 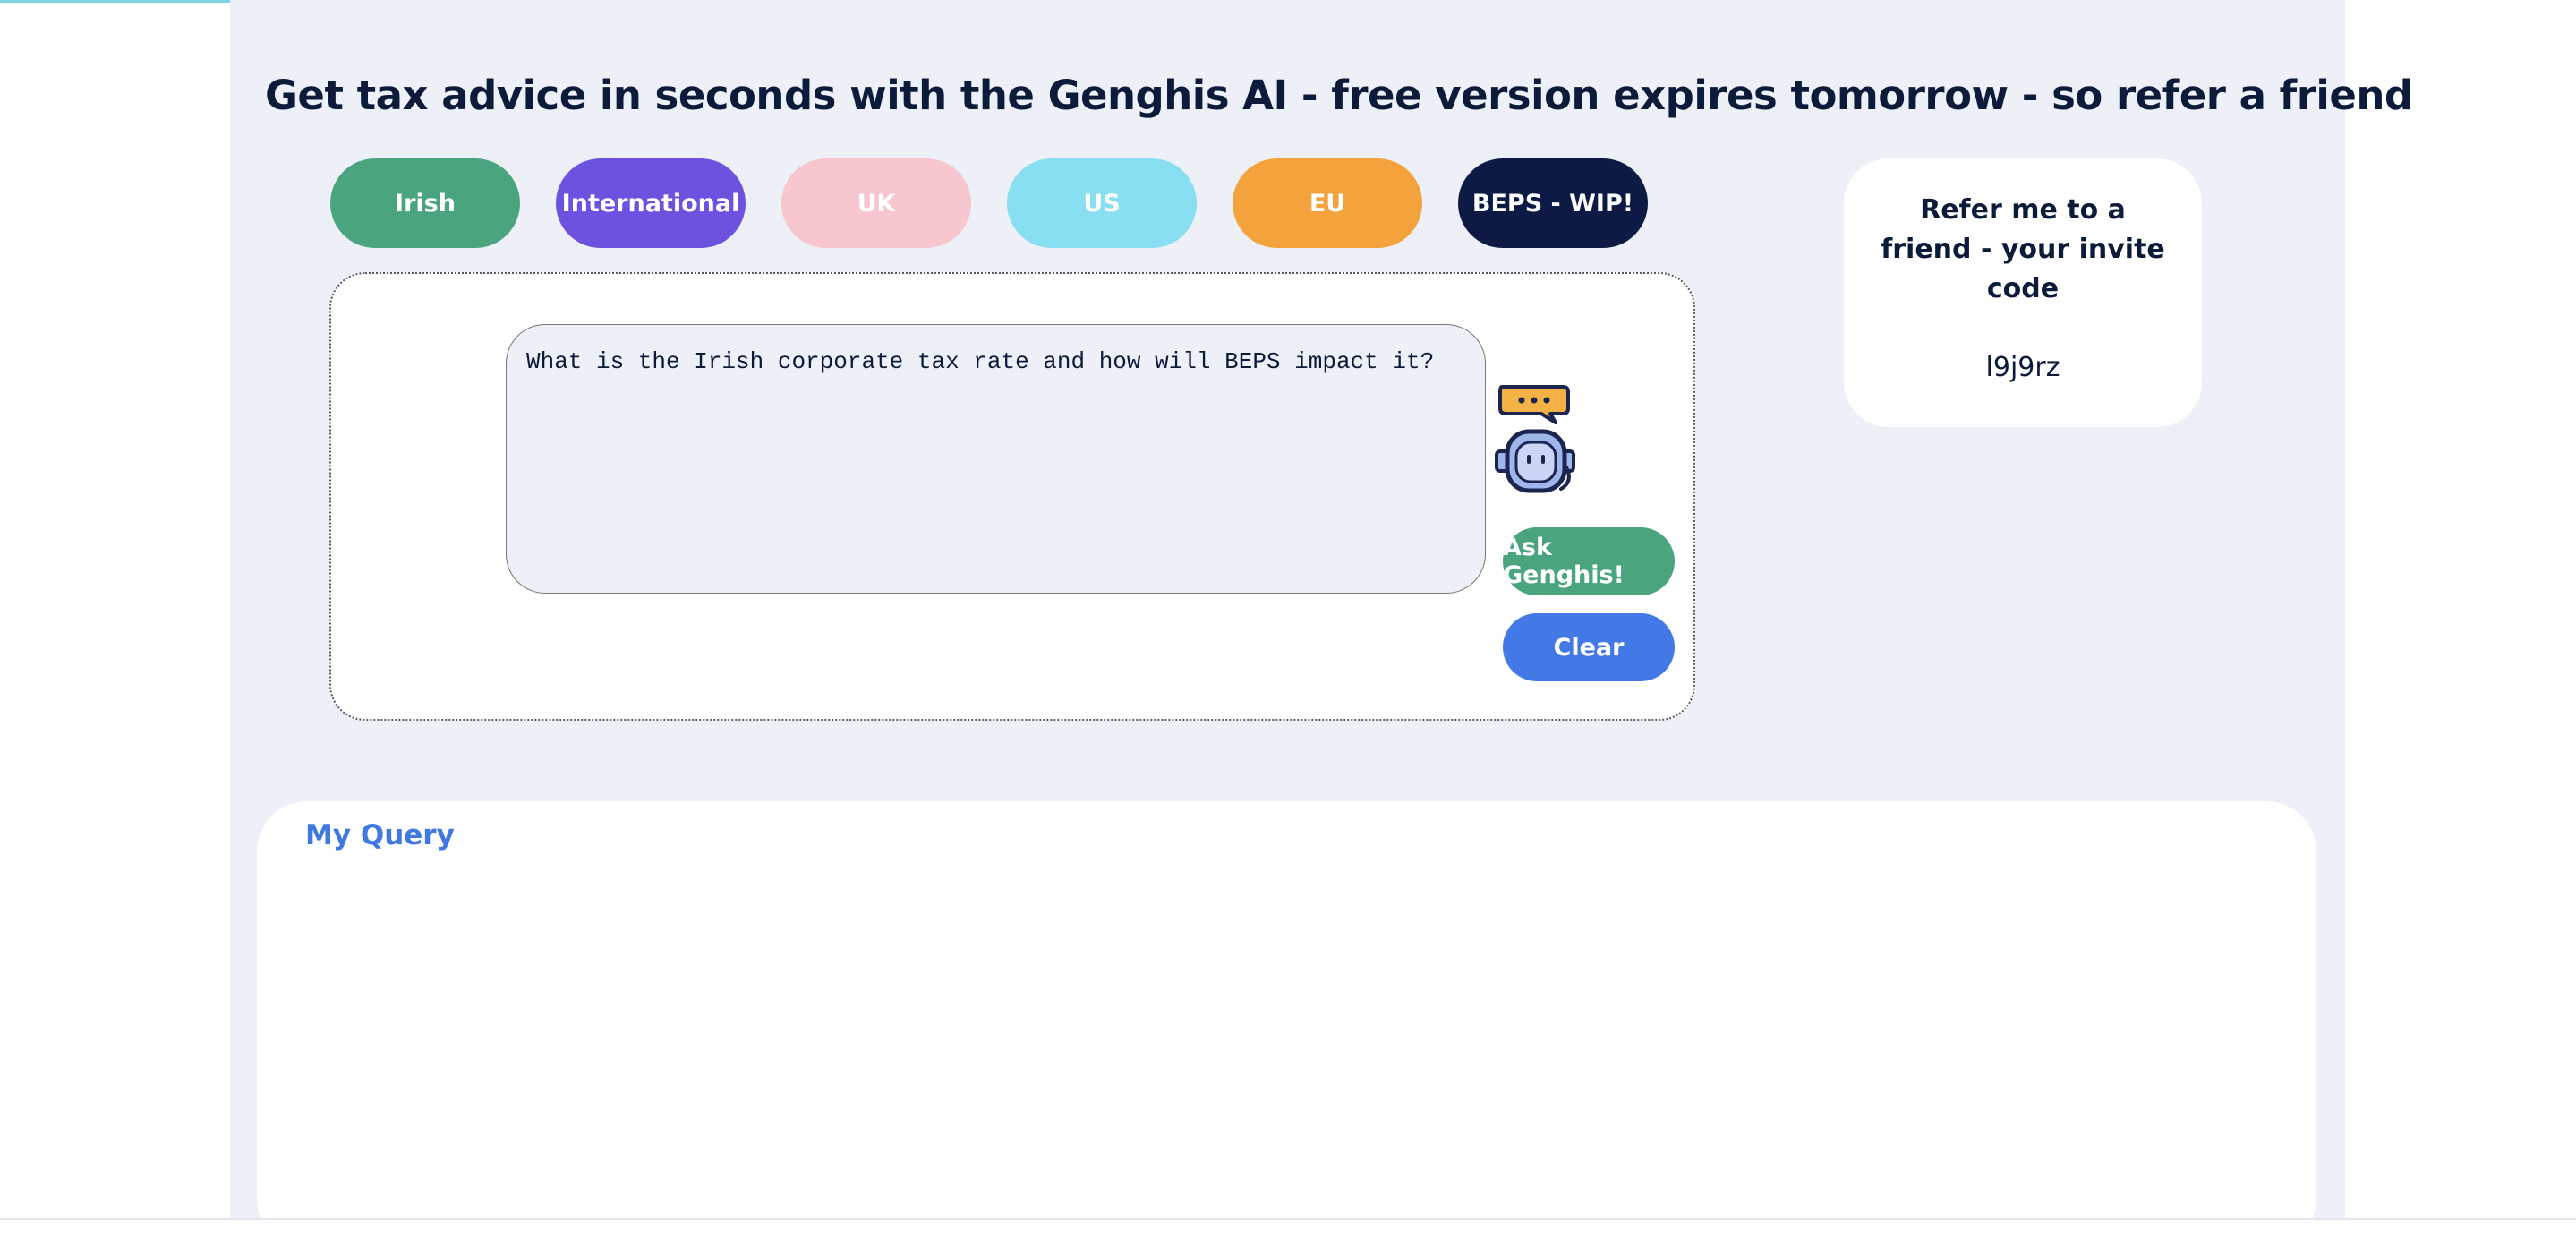 I want to click on tab-international: International, so click(x=651, y=203).